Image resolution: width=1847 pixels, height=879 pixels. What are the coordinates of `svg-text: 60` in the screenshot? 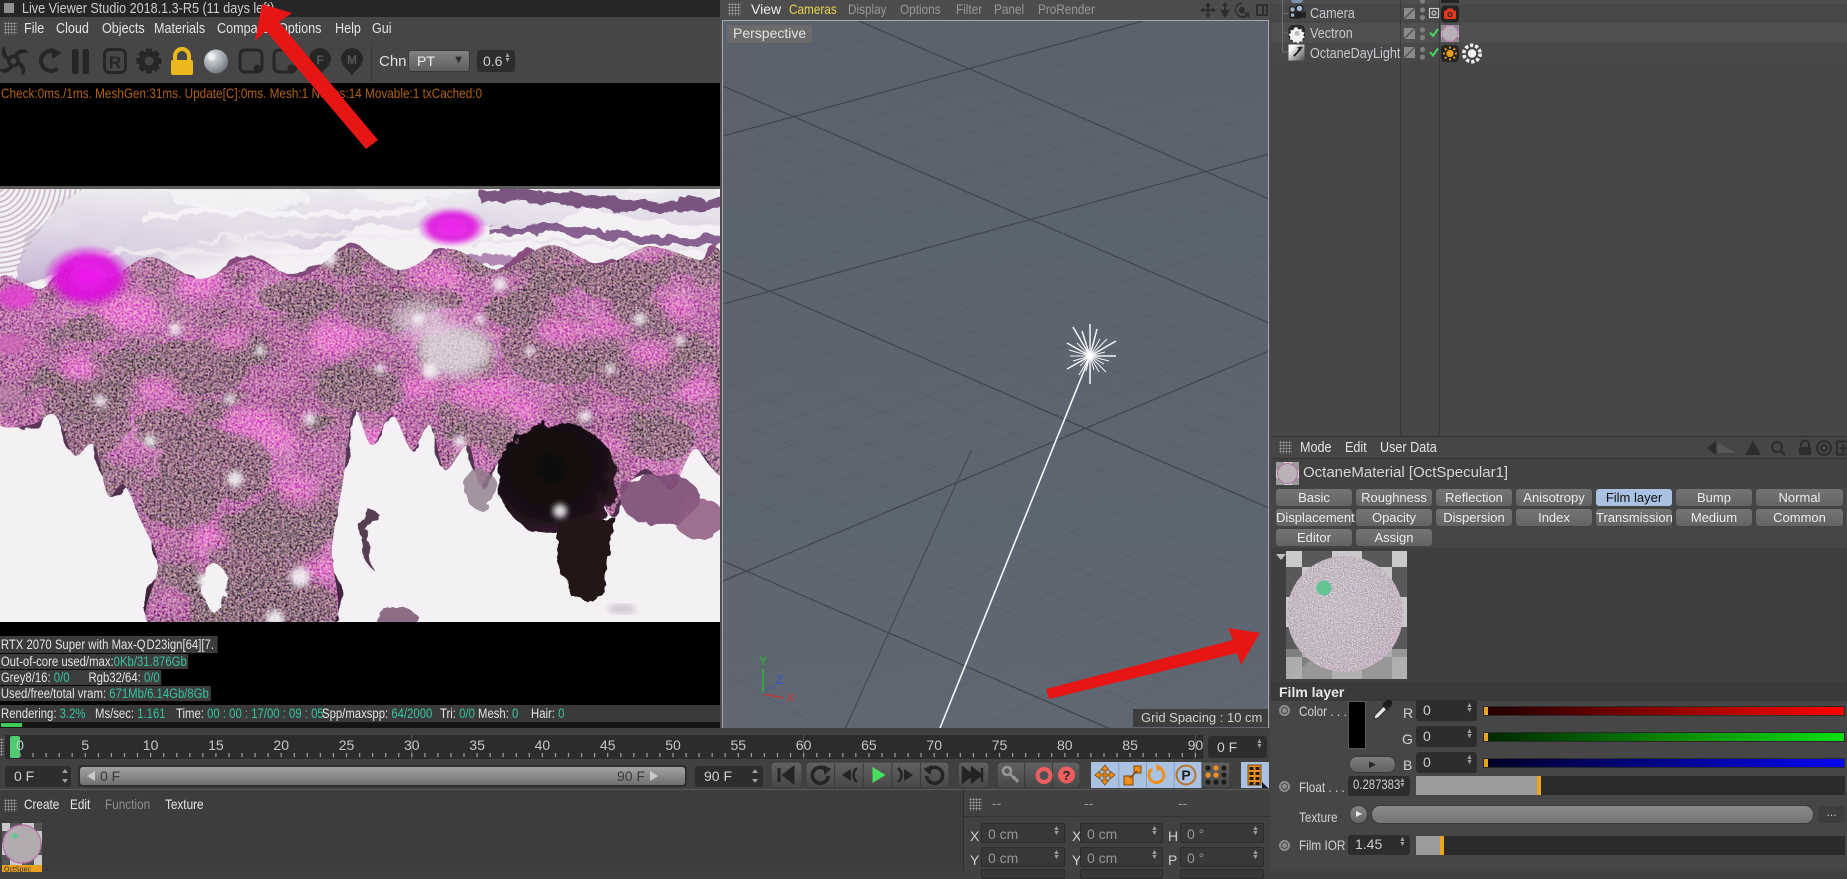 It's located at (804, 745).